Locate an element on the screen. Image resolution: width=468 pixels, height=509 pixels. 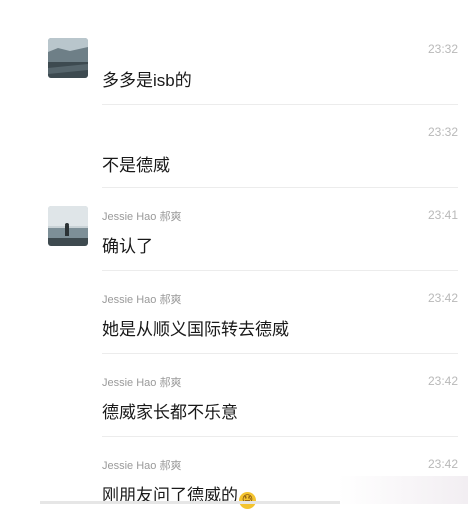
bottom-fade is located at coordinates (403, 490).